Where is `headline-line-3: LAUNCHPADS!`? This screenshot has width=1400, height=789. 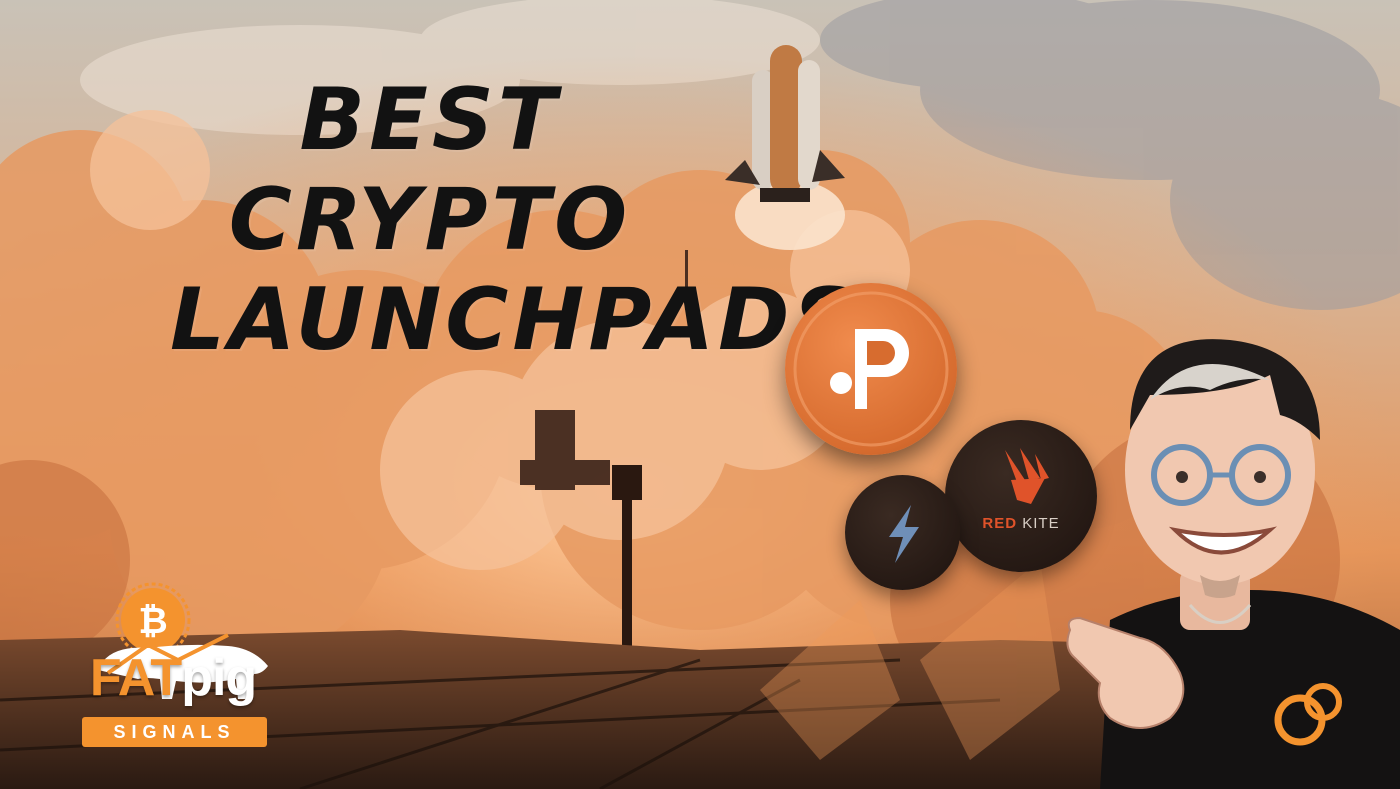 headline-line-3: LAUNCHPADS! is located at coordinates (536, 320).